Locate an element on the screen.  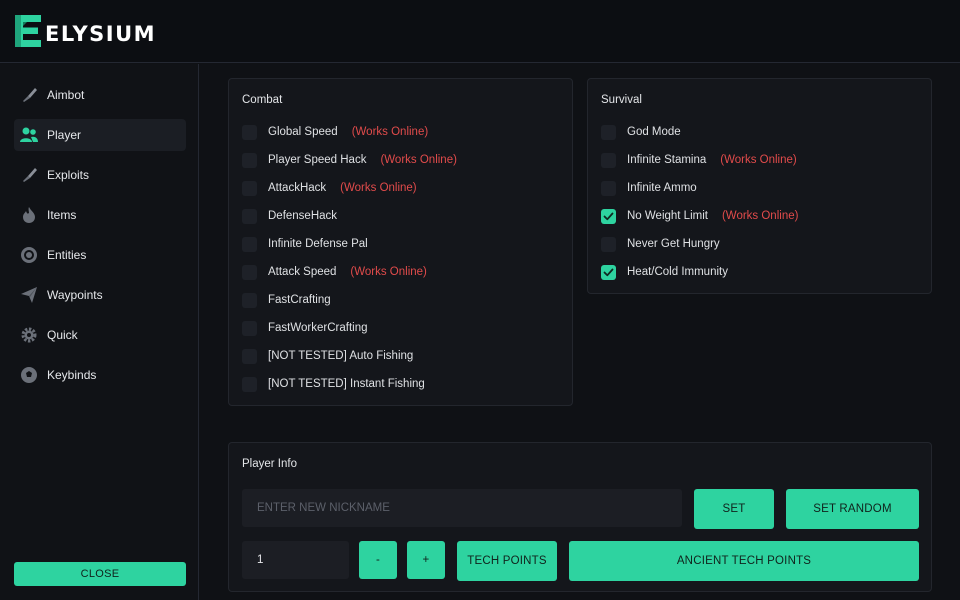
option-label: Infinite Ammo is located at coordinates (662, 188).